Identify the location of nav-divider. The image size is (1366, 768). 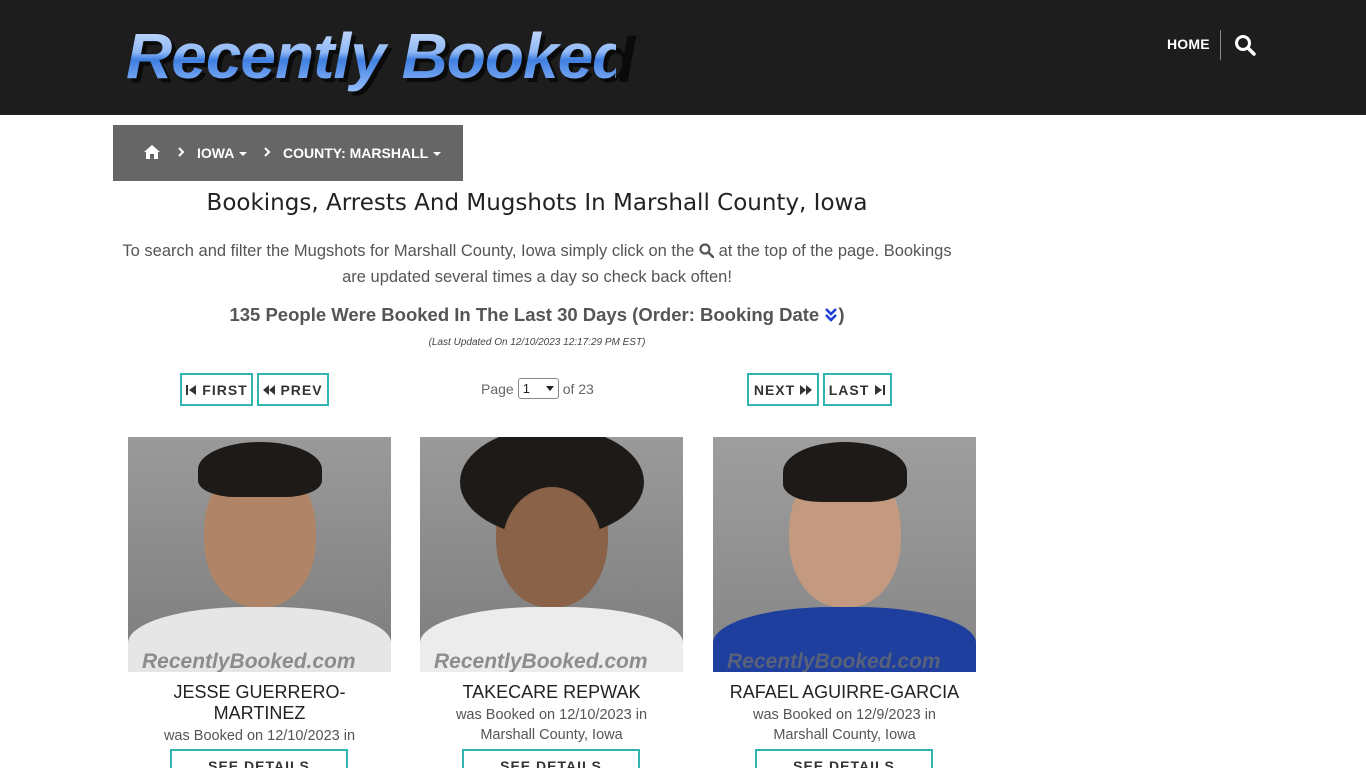
(1220, 45).